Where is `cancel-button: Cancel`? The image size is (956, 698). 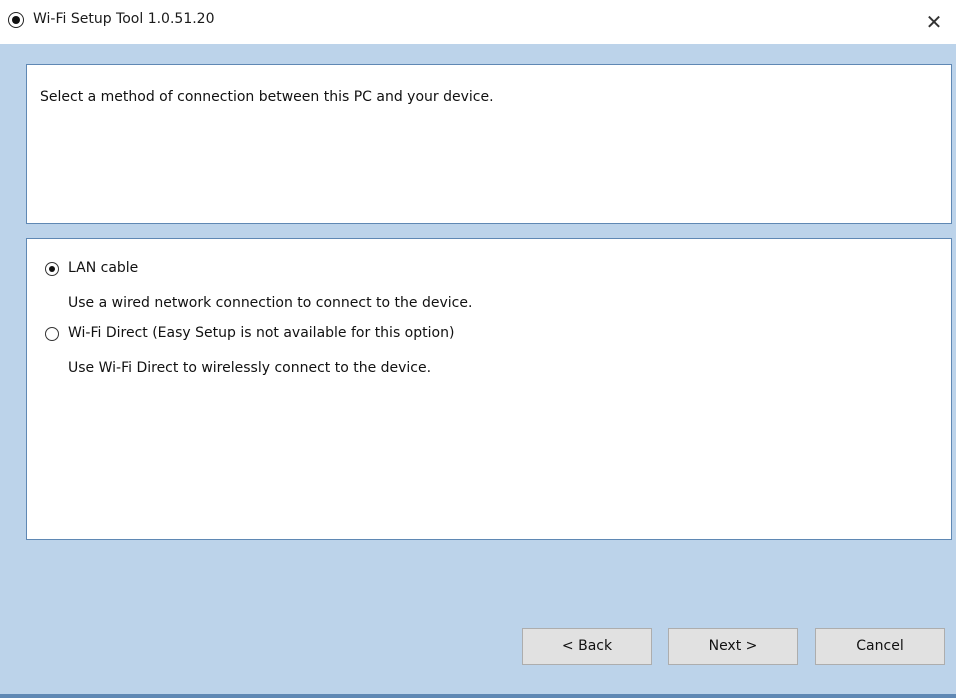
cancel-button: Cancel is located at coordinates (880, 646).